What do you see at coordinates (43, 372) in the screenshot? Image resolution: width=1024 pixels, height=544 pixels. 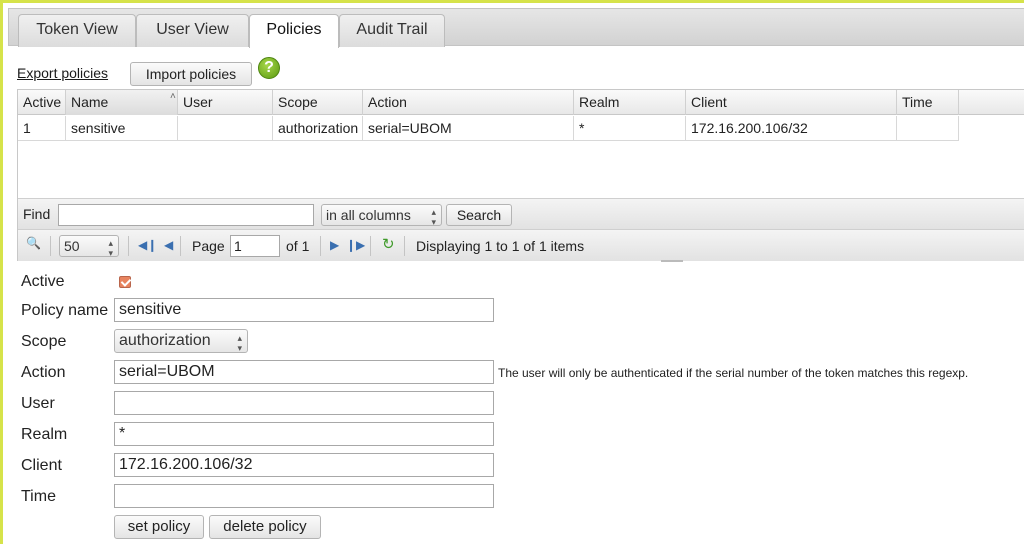 I see `action-label: Action` at bounding box center [43, 372].